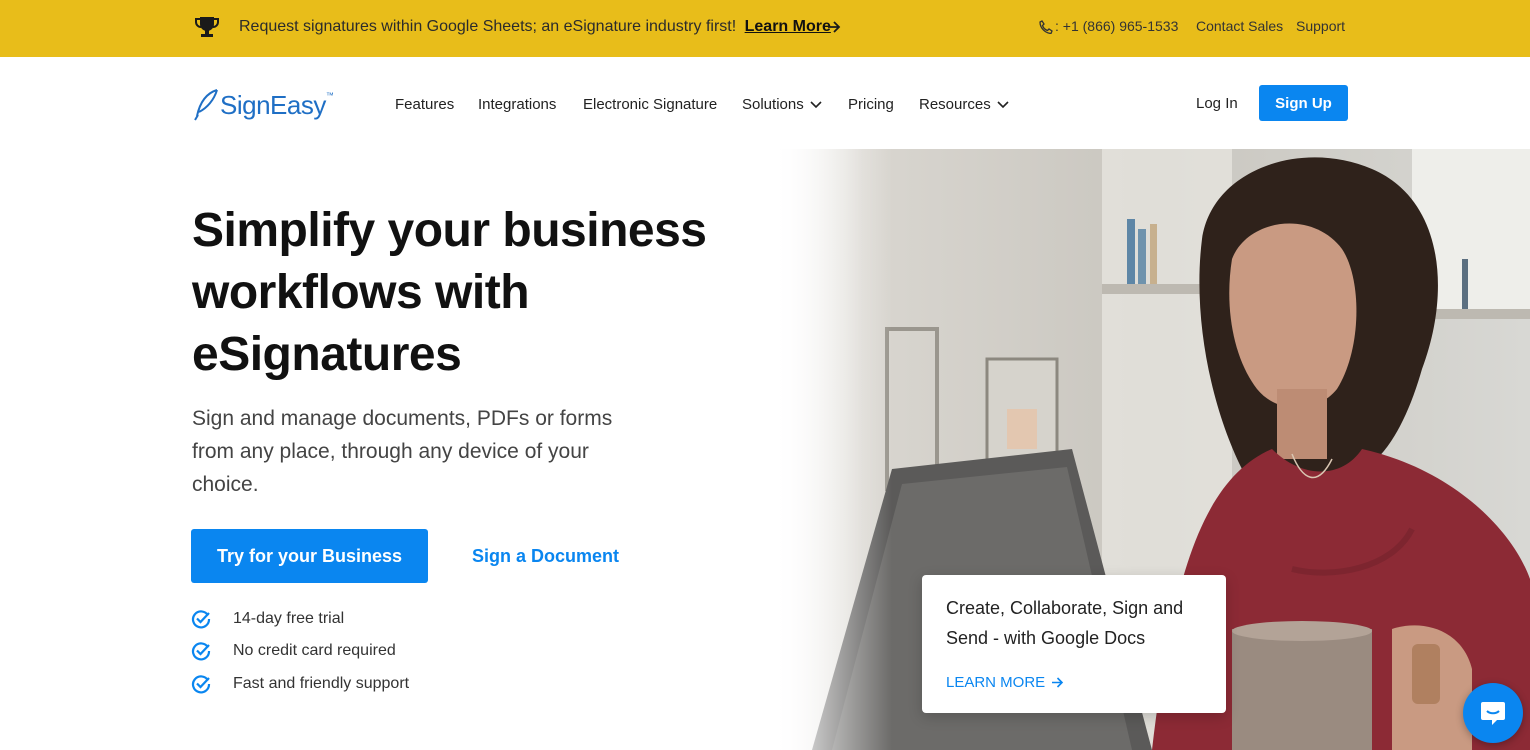  I want to click on phone-icon, so click(1046, 27).